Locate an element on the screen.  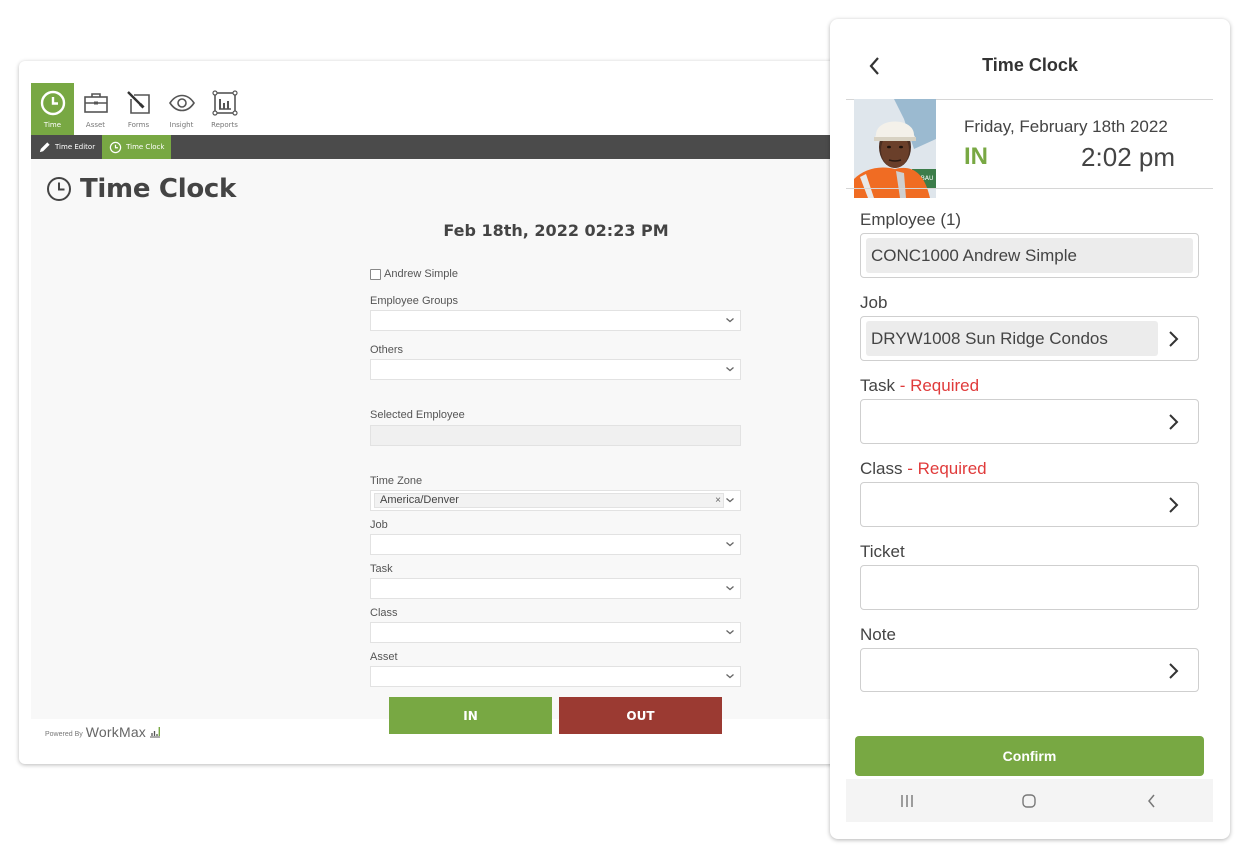
tab-time-editor: Time Editor is located at coordinates (66, 147).